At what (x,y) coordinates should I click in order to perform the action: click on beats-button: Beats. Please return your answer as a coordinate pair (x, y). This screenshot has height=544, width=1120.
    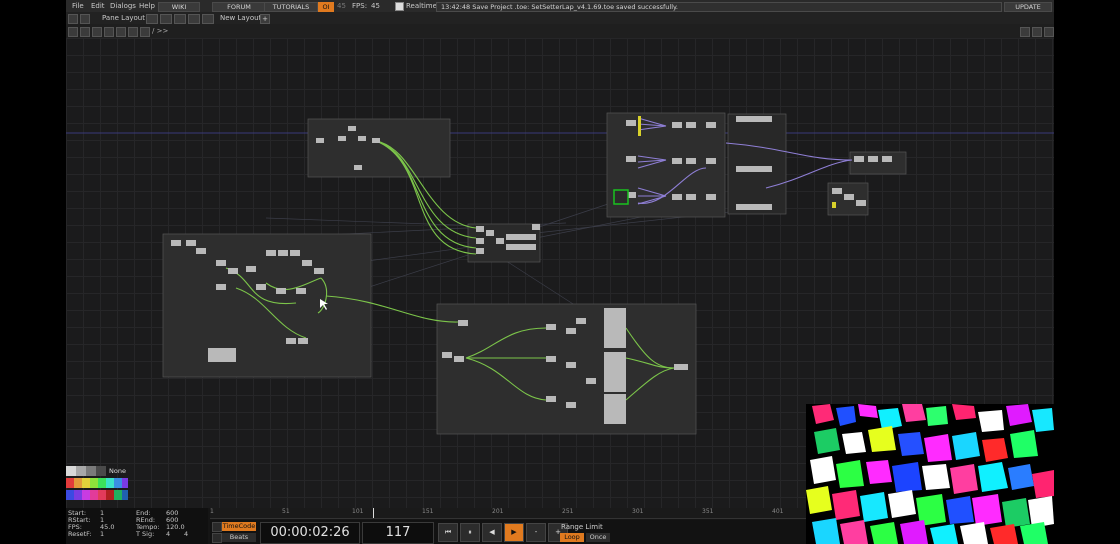
    Looking at the image, I should click on (239, 537).